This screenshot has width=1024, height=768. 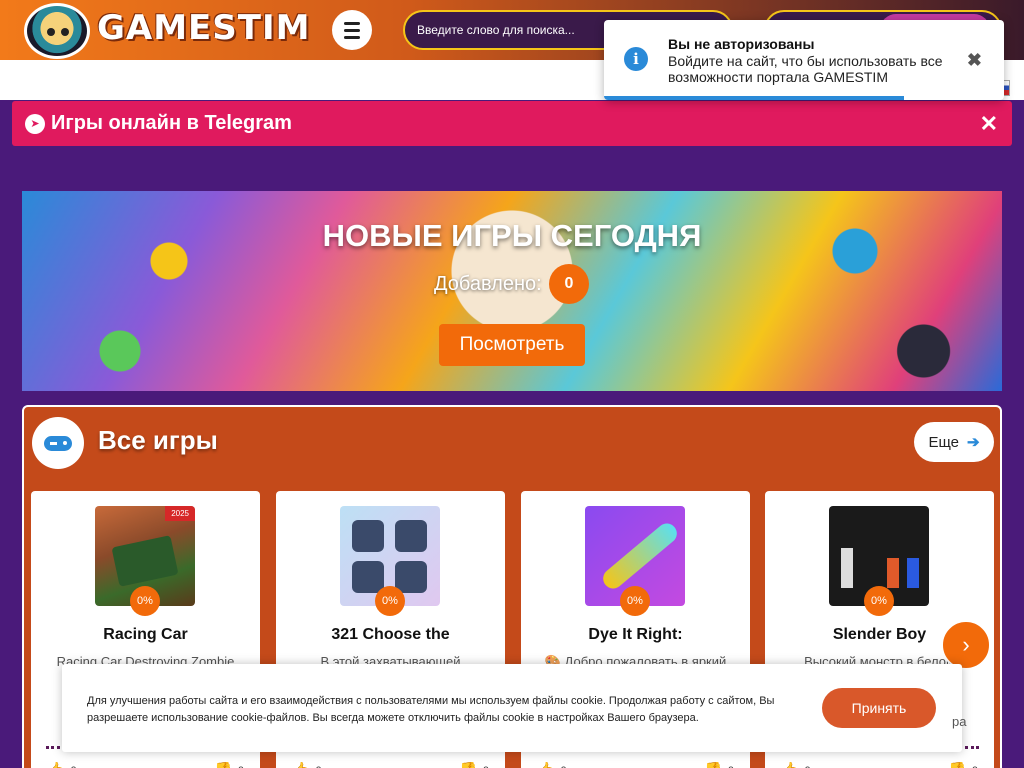 I want to click on more-button: Еще ➔, so click(x=954, y=442).